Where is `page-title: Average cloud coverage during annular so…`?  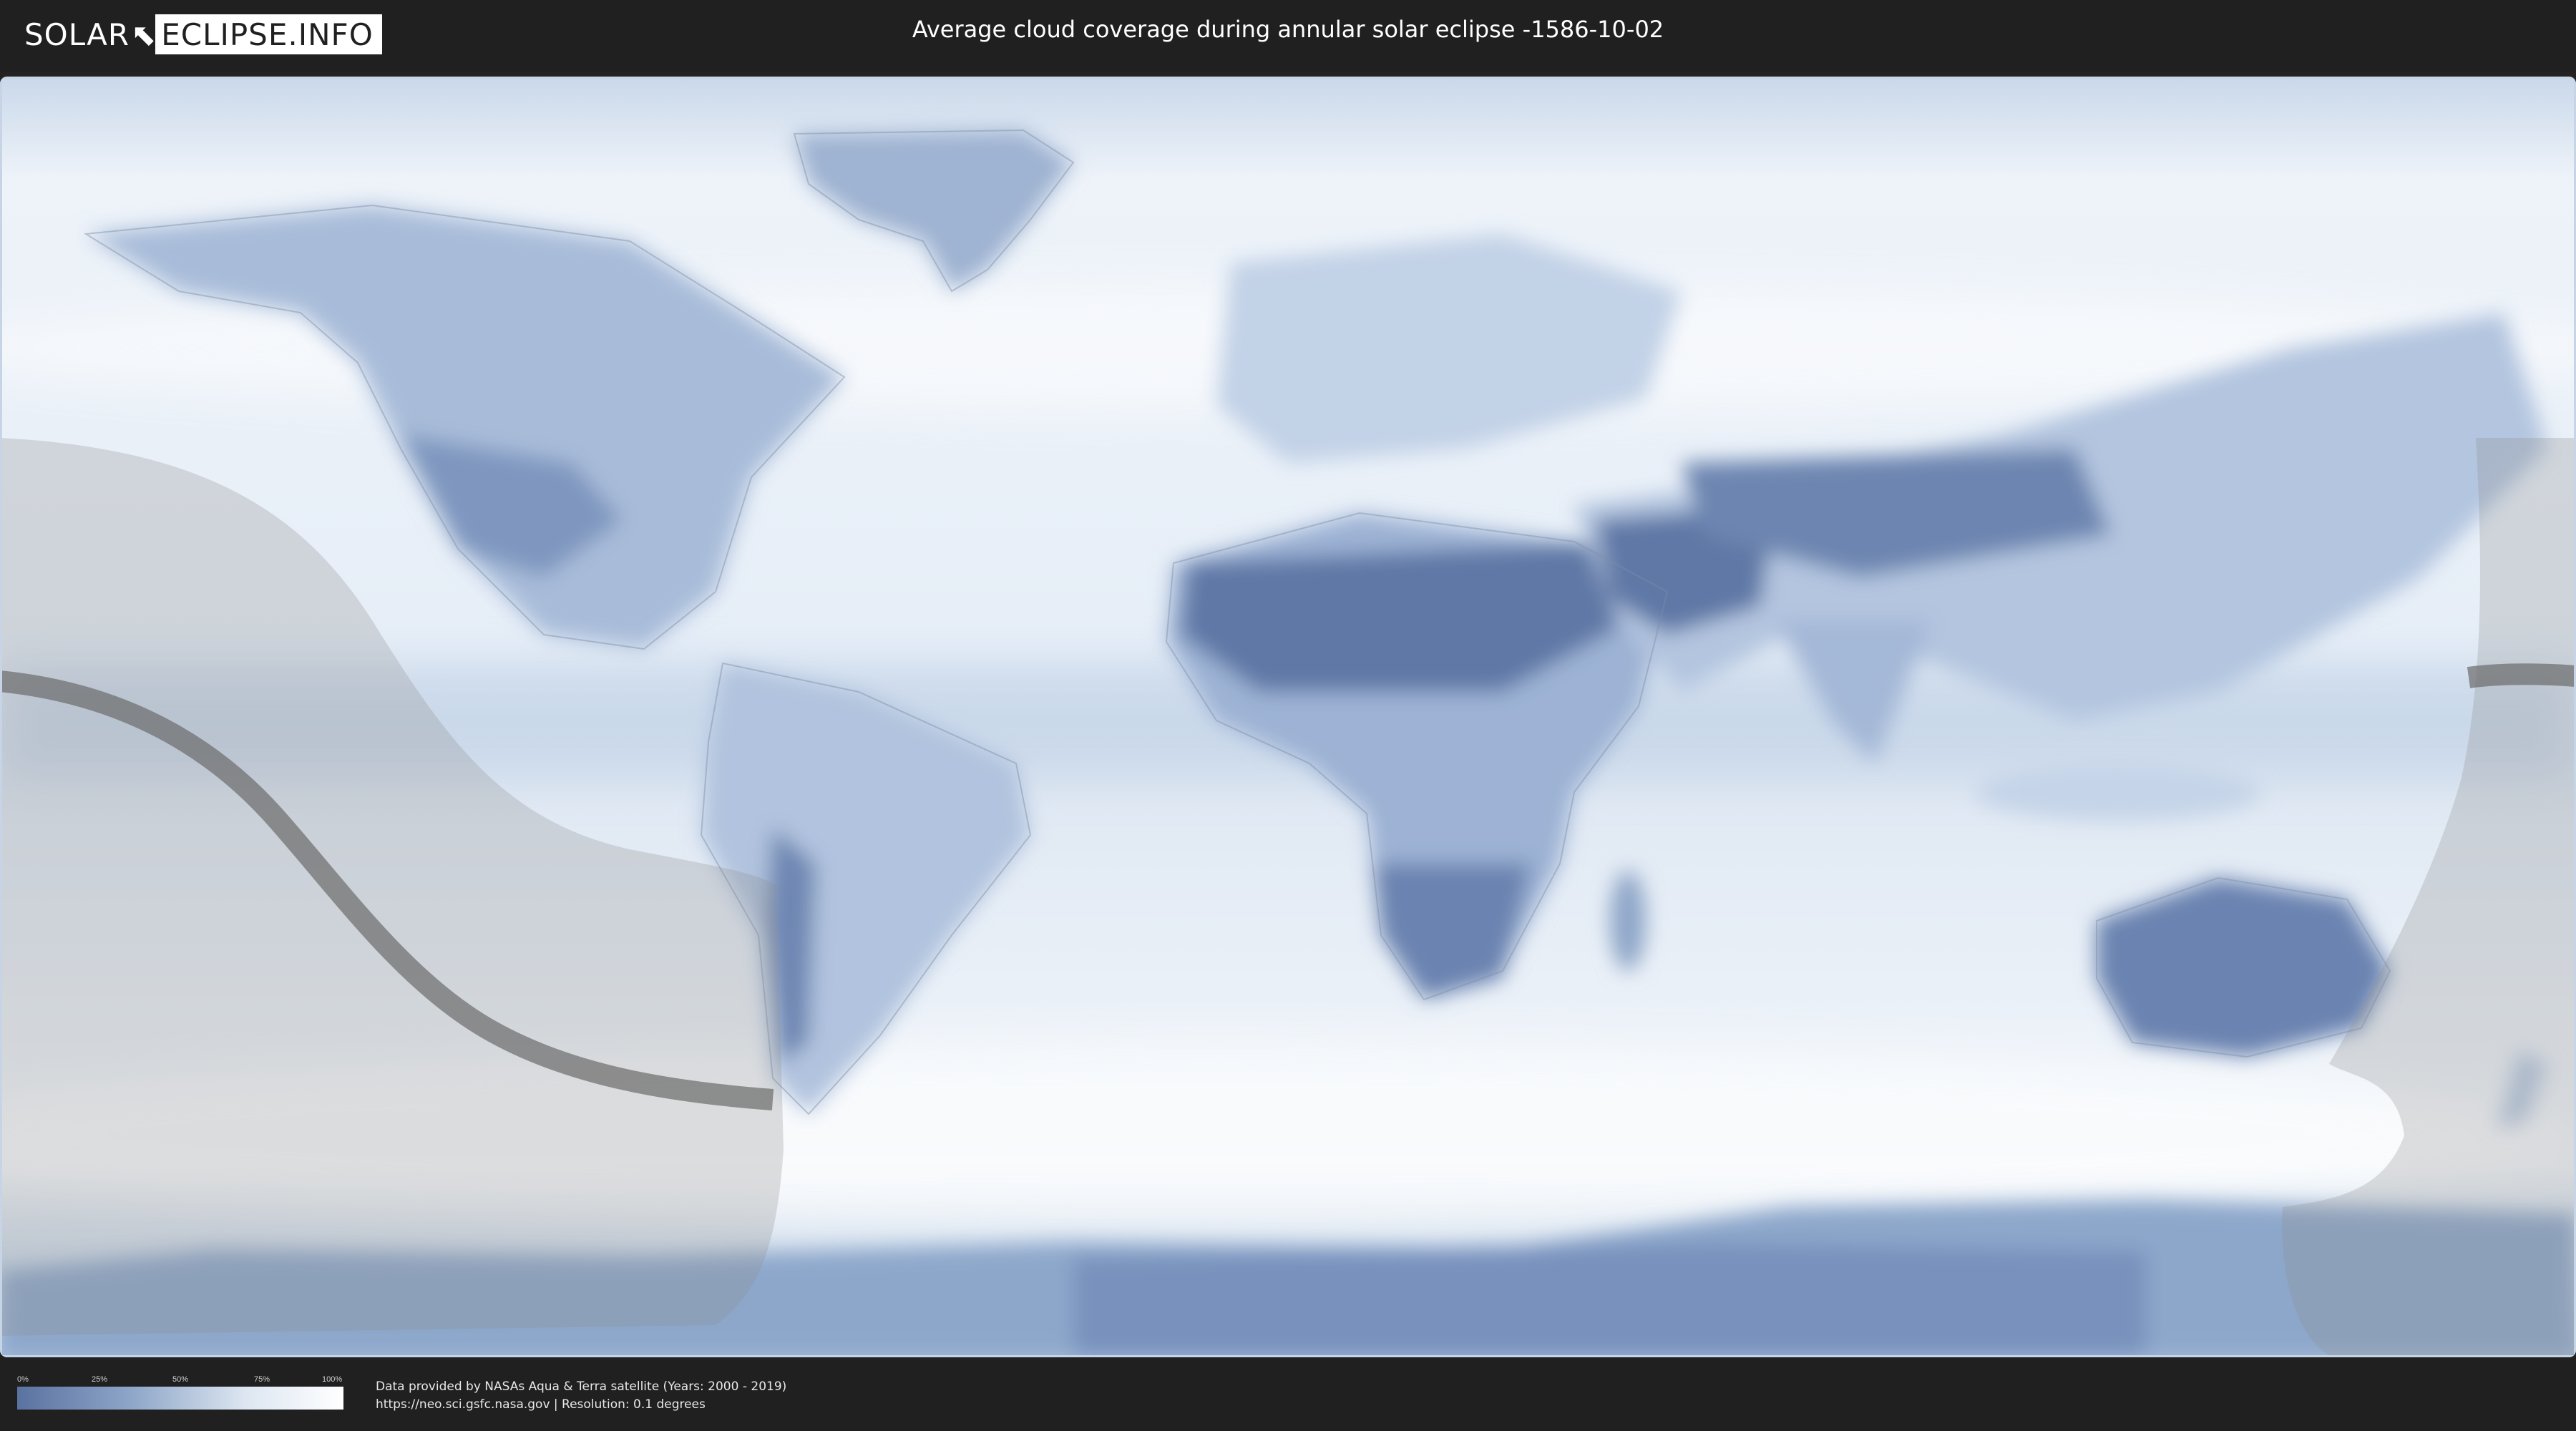 page-title: Average cloud coverage during annular so… is located at coordinates (1288, 30).